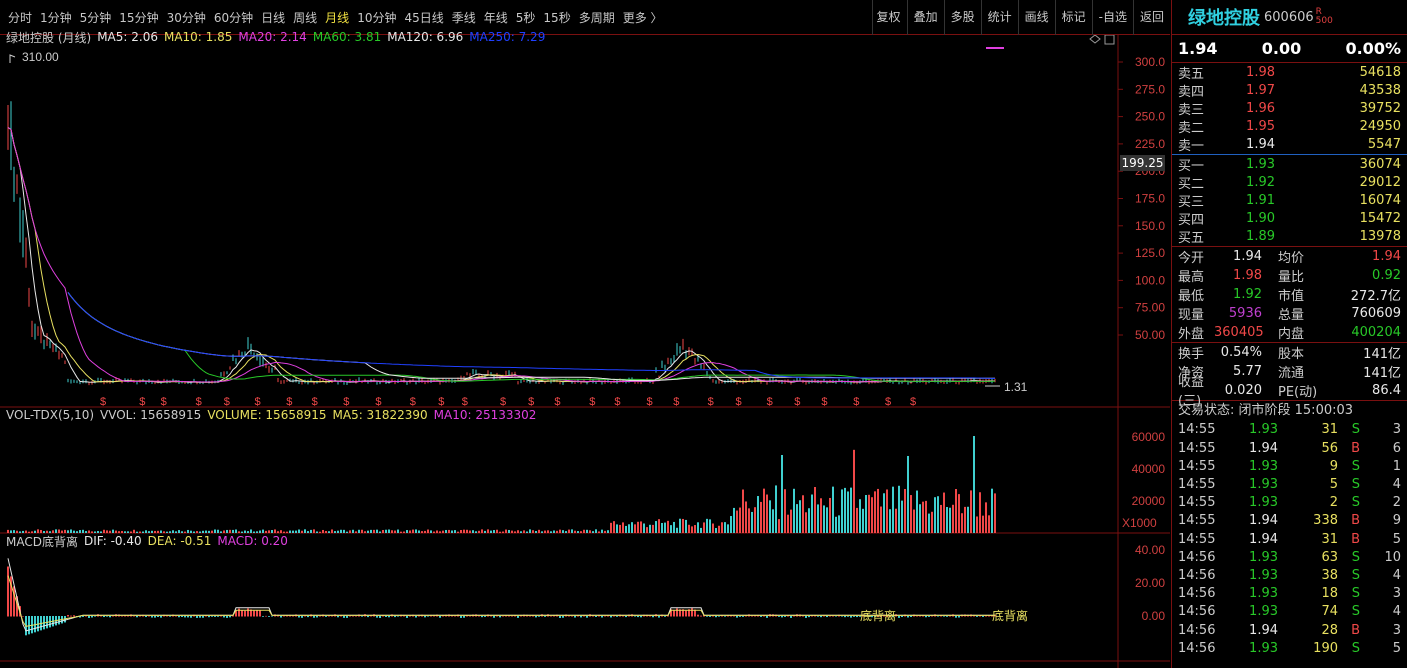 This screenshot has width=1407, height=668. I want to click on tool-button: 返回, so click(1151, 17).